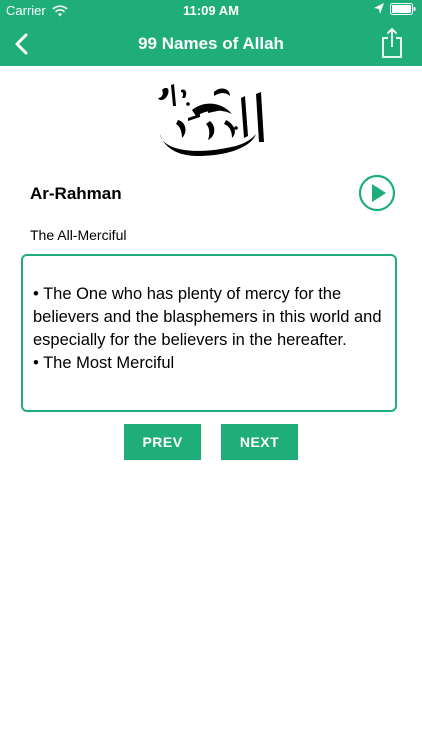 The height and width of the screenshot is (750, 422). I want to click on name-transliteration: Ar-Rahman, so click(76, 193).